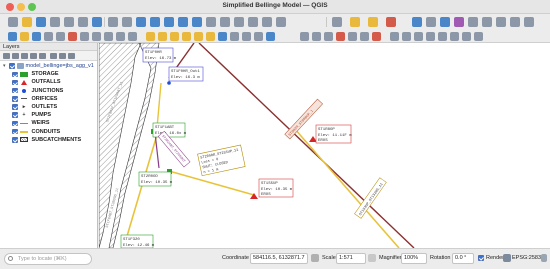 The height and width of the screenshot is (269, 550). What do you see at coordinates (48, 123) in the screenshot?
I see `layer-item-weirs: WEIRS` at bounding box center [48, 123].